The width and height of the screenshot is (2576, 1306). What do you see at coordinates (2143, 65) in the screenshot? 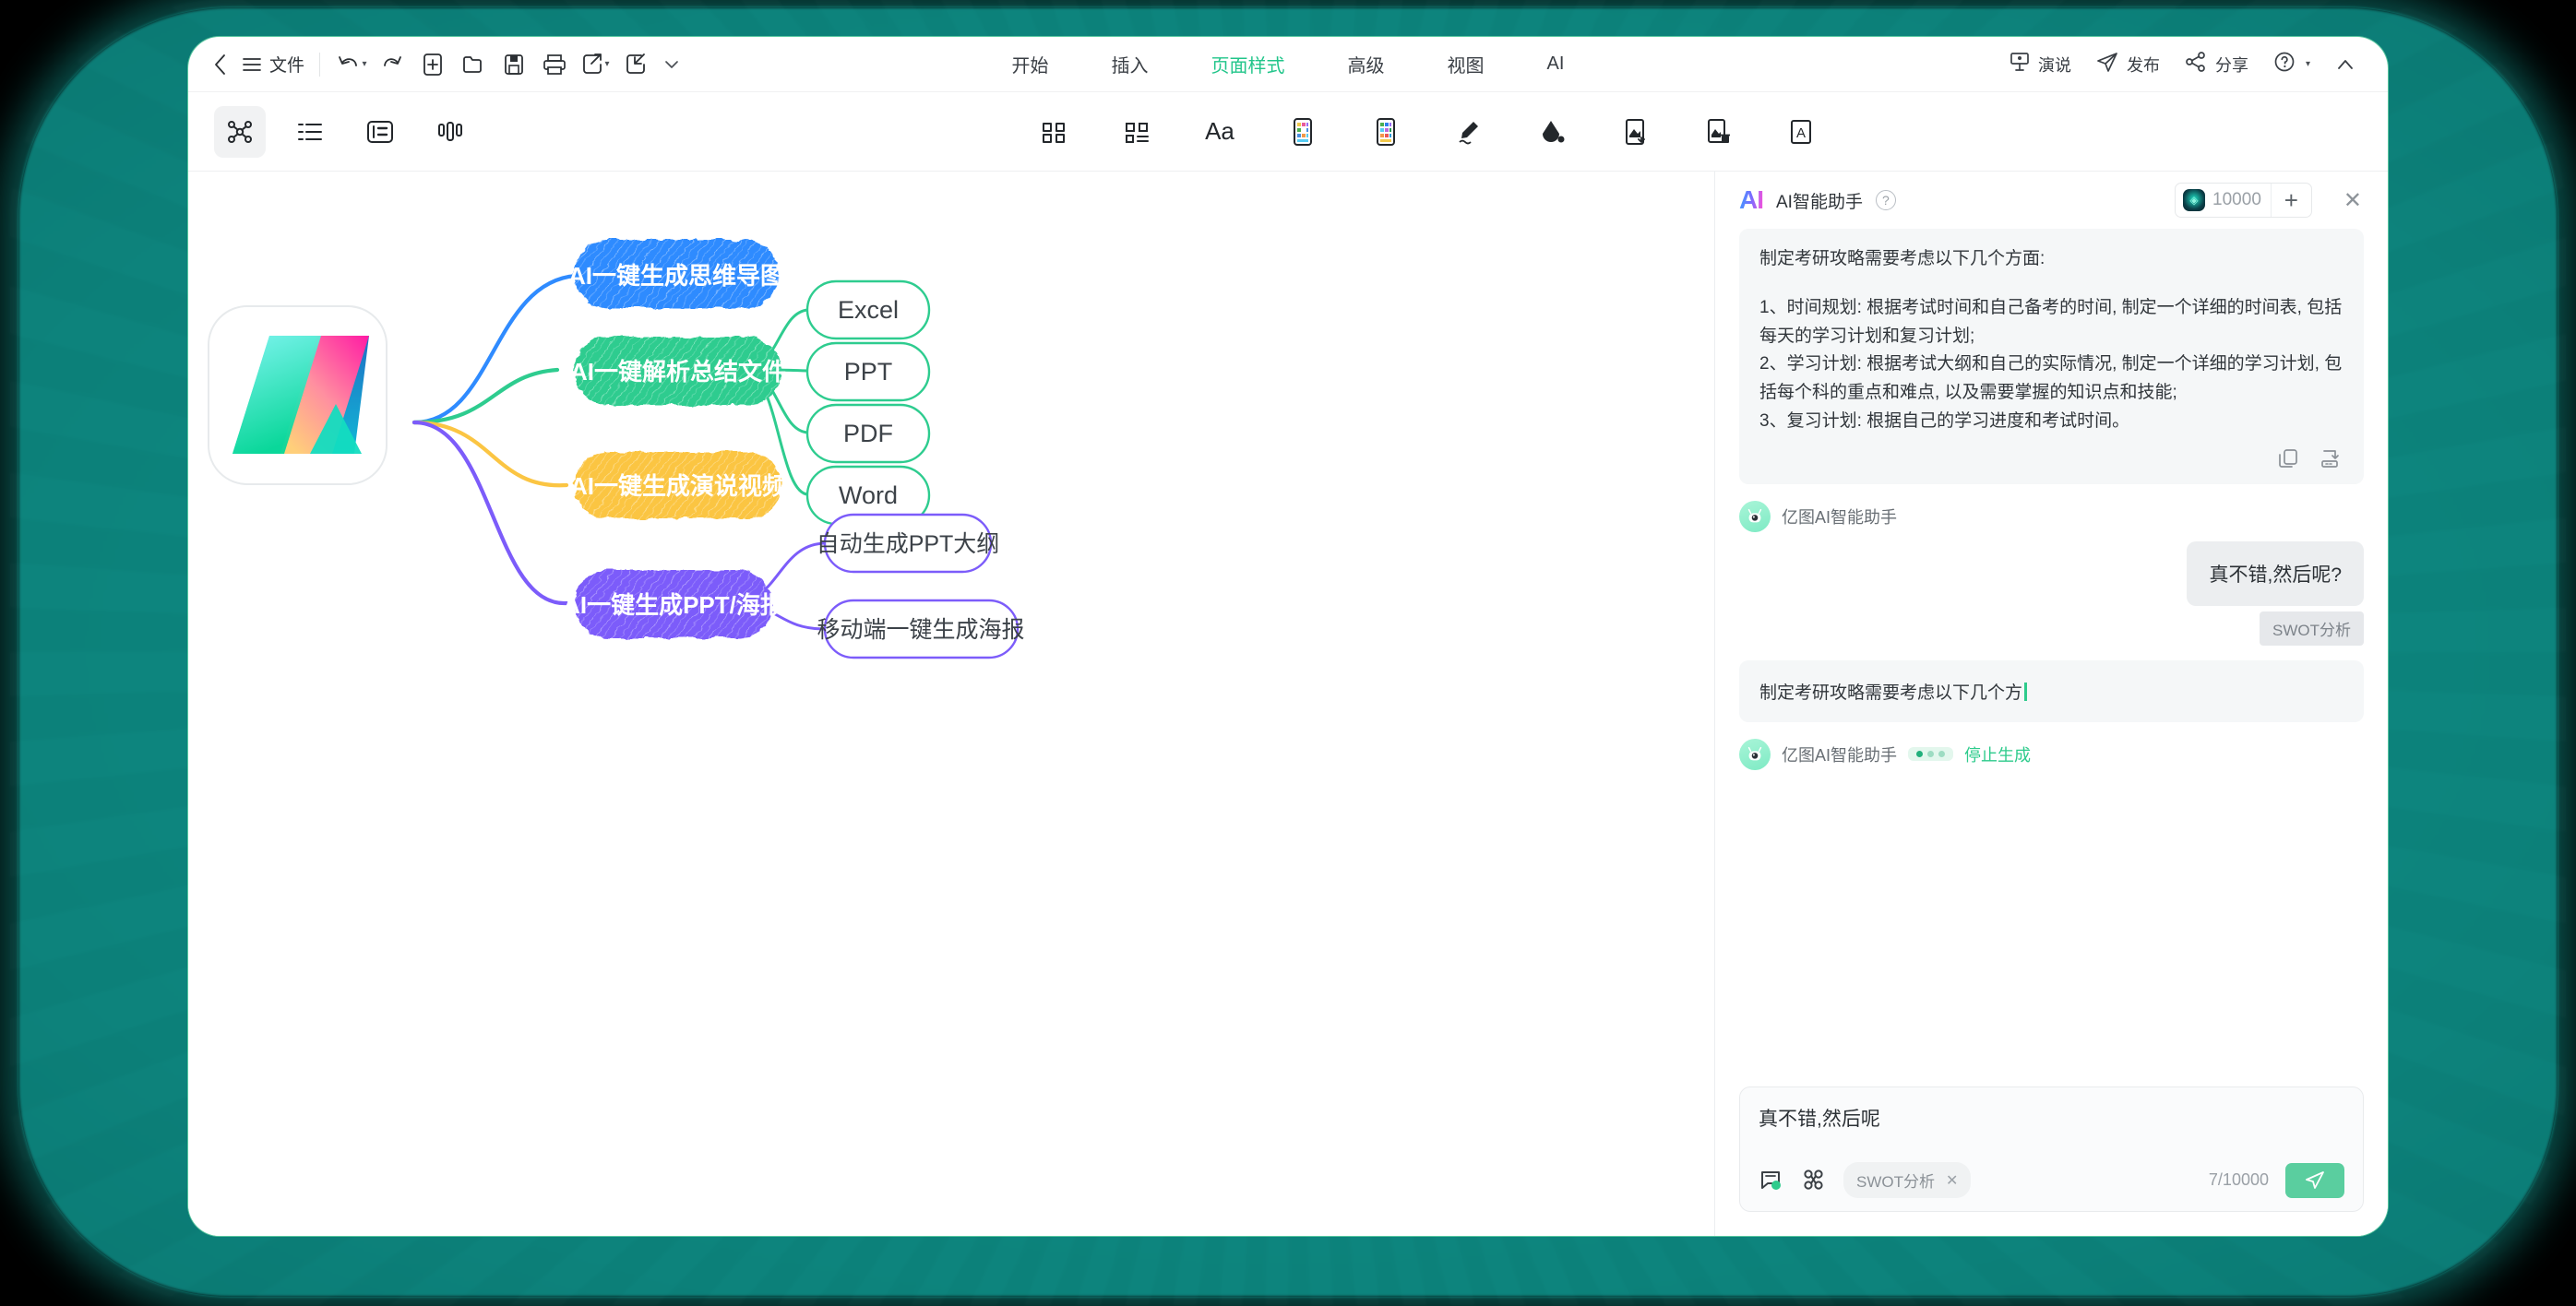
I see `publish-label: 发布` at bounding box center [2143, 65].